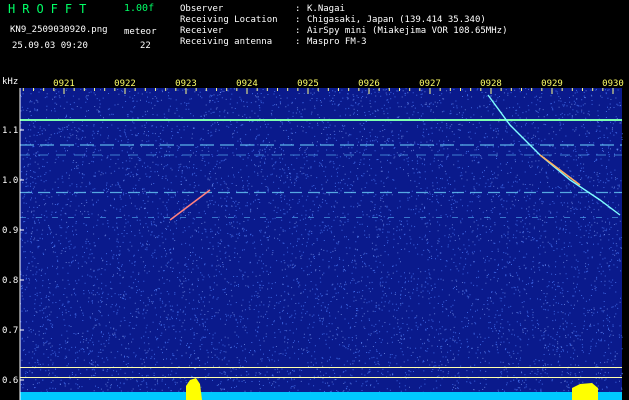 This screenshot has height=400, width=629. What do you see at coordinates (430, 84) in the screenshot?
I see `x-tick-label: 0927` at bounding box center [430, 84].